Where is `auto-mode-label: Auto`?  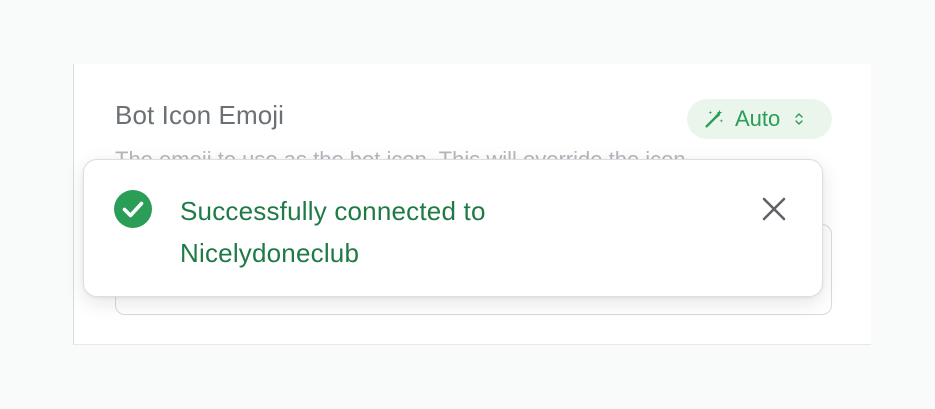 auto-mode-label: Auto is located at coordinates (758, 118).